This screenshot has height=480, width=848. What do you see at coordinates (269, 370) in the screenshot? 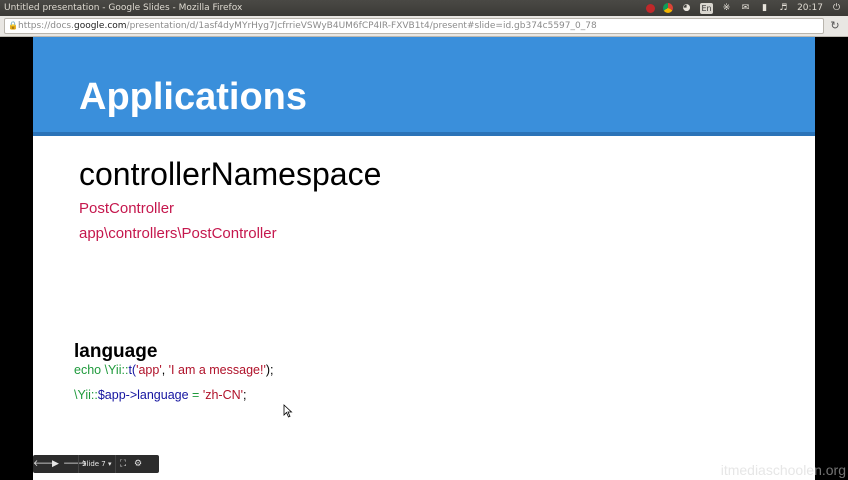
I see `code-token: );` at bounding box center [269, 370].